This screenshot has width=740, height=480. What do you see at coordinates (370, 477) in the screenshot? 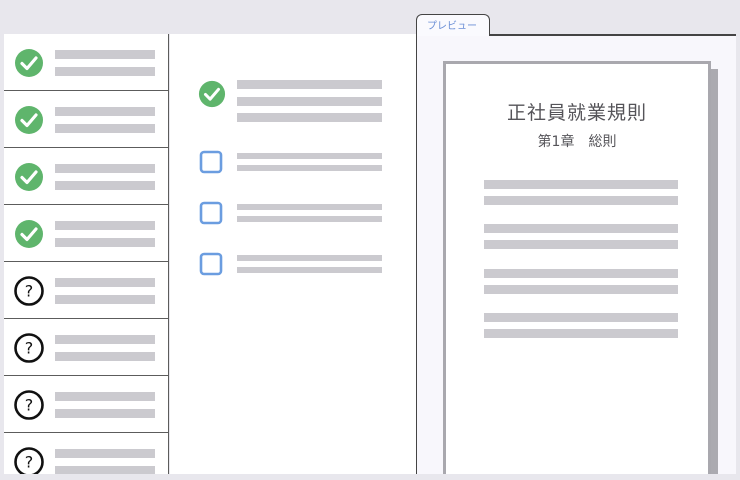
I see `window-bottom-edge` at bounding box center [370, 477].